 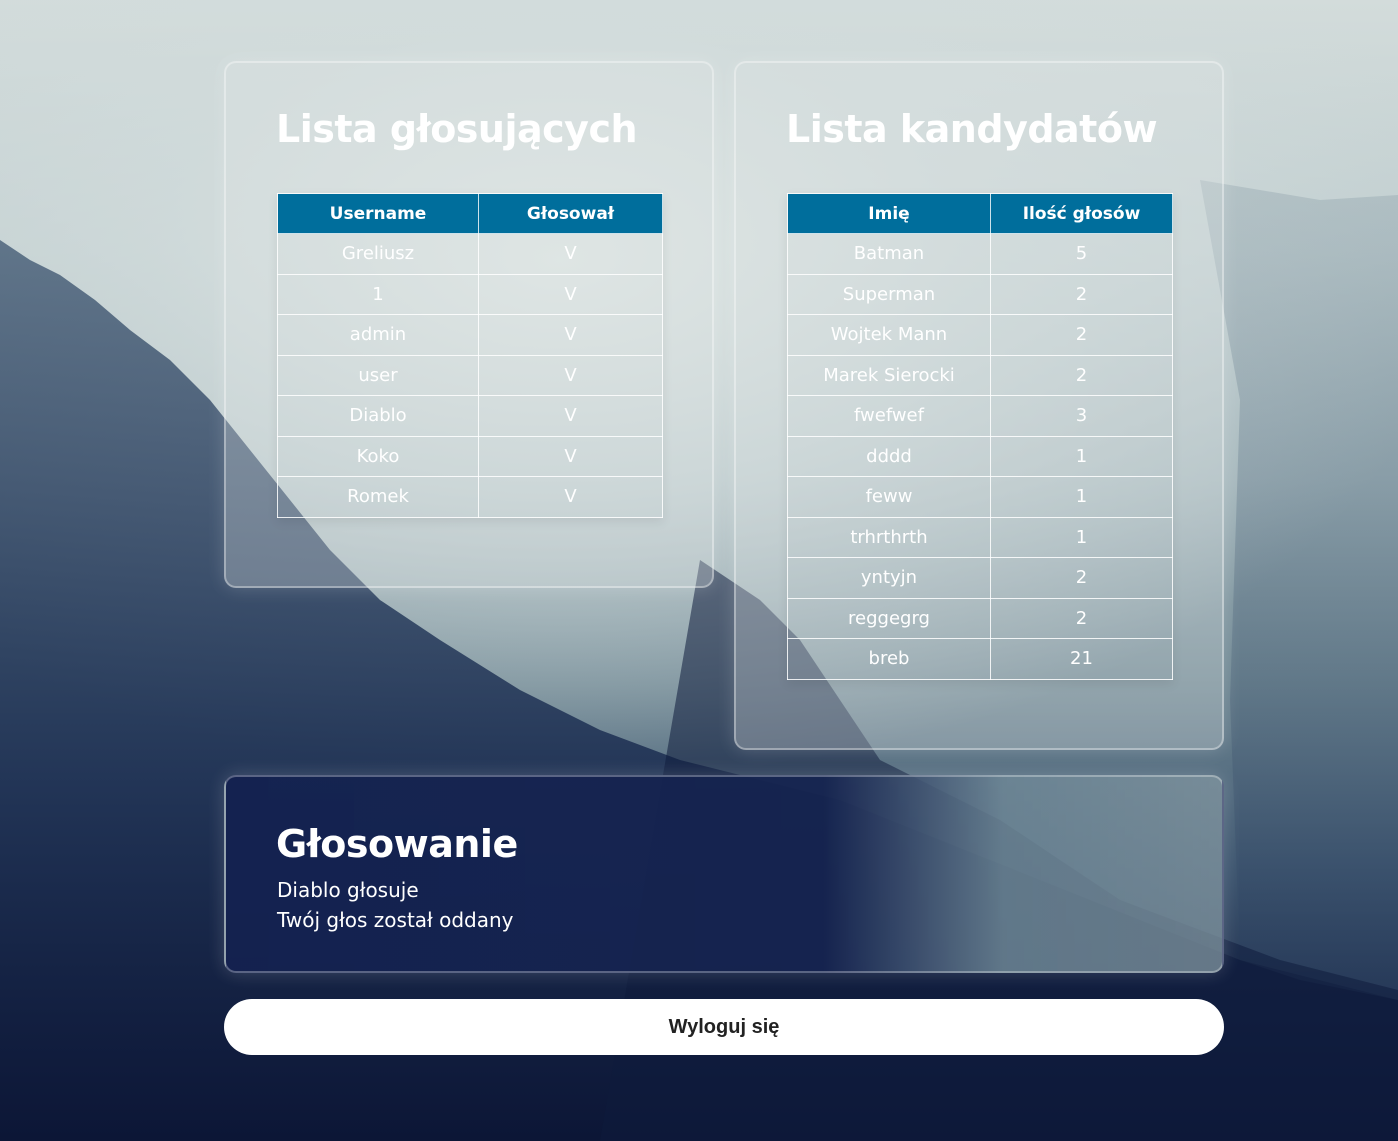 I want to click on voter-username: Romek, so click(x=378, y=497).